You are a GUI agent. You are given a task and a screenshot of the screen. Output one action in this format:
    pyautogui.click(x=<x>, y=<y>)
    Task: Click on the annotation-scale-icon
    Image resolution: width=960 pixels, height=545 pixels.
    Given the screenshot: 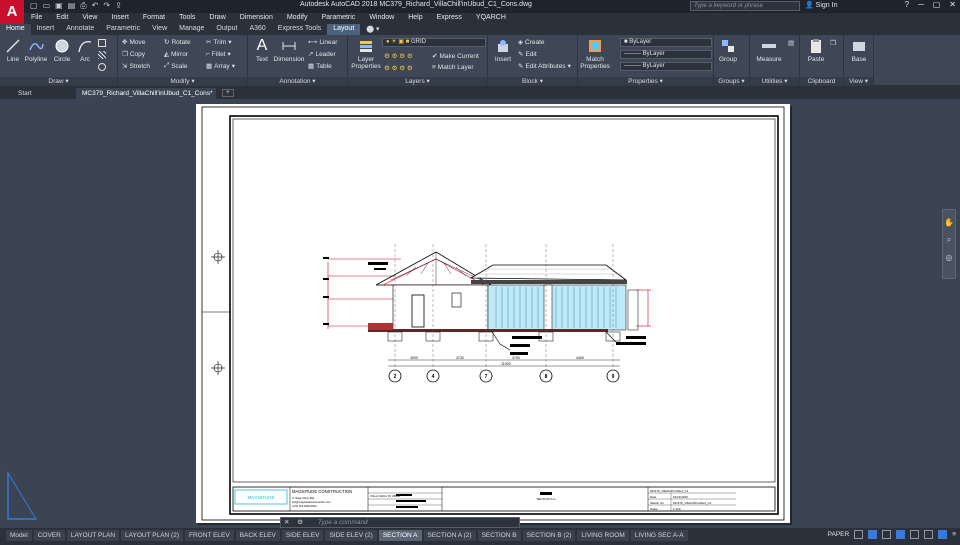 What is the action you would take?
    pyautogui.click(x=929, y=534)
    